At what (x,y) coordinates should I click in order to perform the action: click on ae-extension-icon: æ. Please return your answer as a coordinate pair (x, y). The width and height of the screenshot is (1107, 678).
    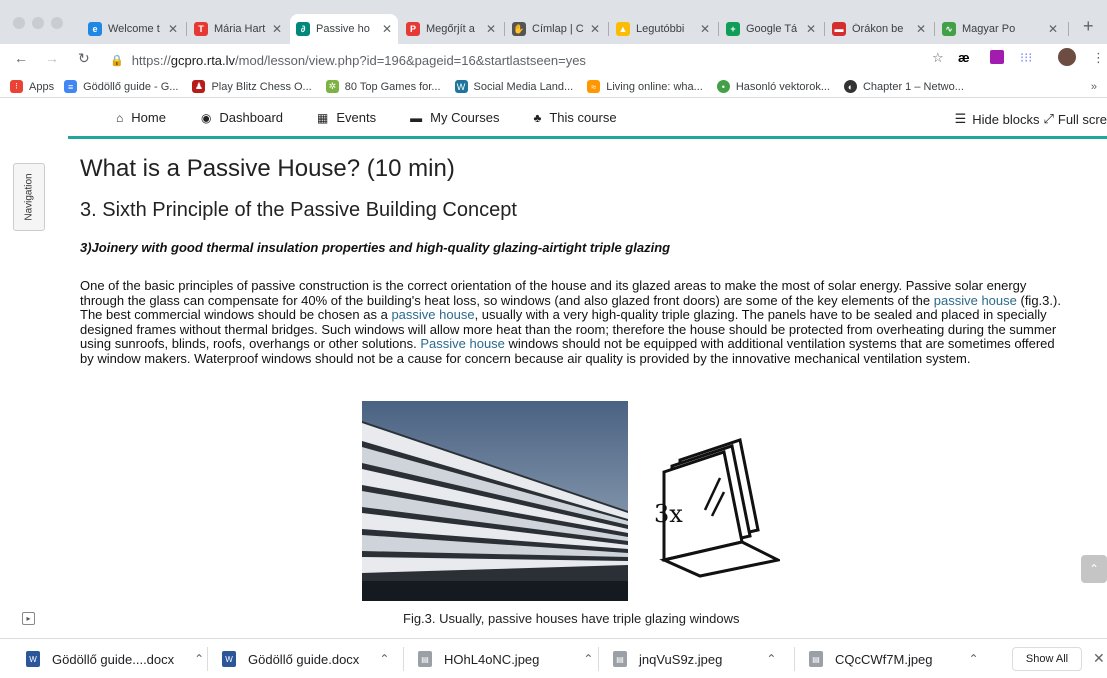
    Looking at the image, I should click on (964, 57).